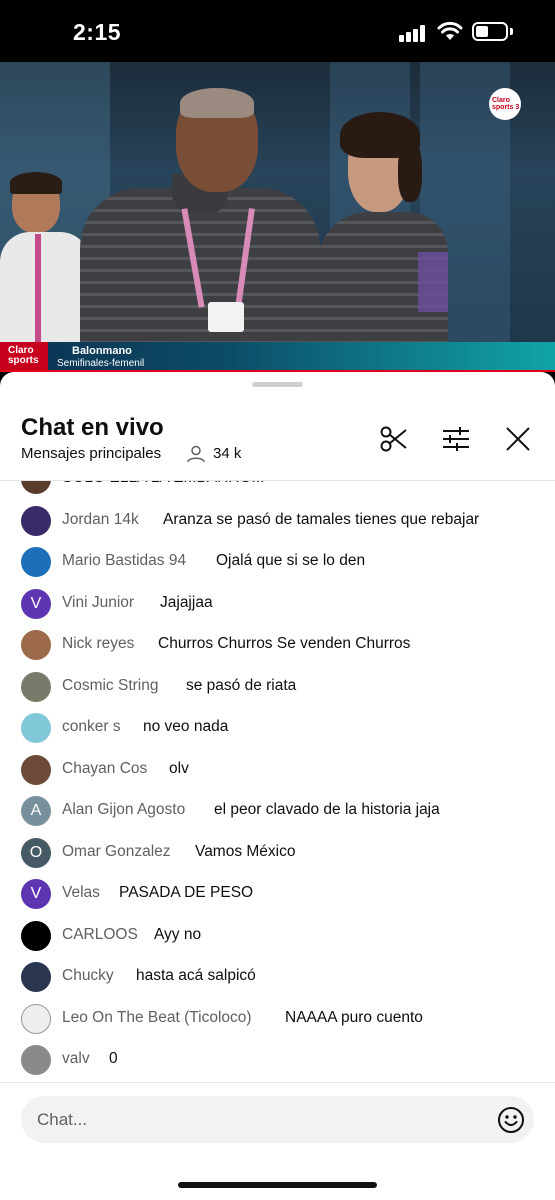 This screenshot has width=555, height=1200. Describe the element at coordinates (98, 603) in the screenshot. I see `message-author: Vini Junior` at that location.